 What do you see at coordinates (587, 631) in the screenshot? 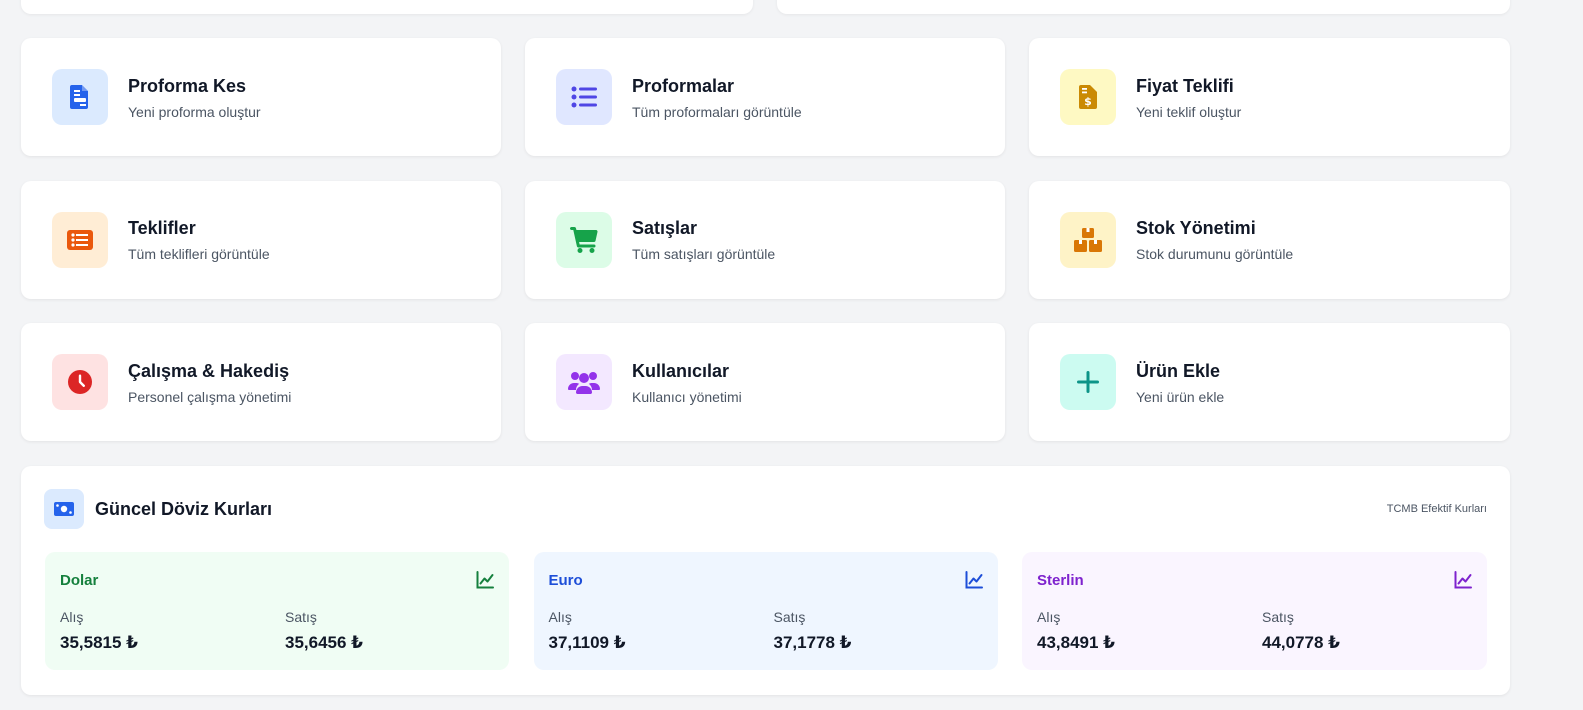
I see `buy-column: Alış 37,1109 ₺` at bounding box center [587, 631].